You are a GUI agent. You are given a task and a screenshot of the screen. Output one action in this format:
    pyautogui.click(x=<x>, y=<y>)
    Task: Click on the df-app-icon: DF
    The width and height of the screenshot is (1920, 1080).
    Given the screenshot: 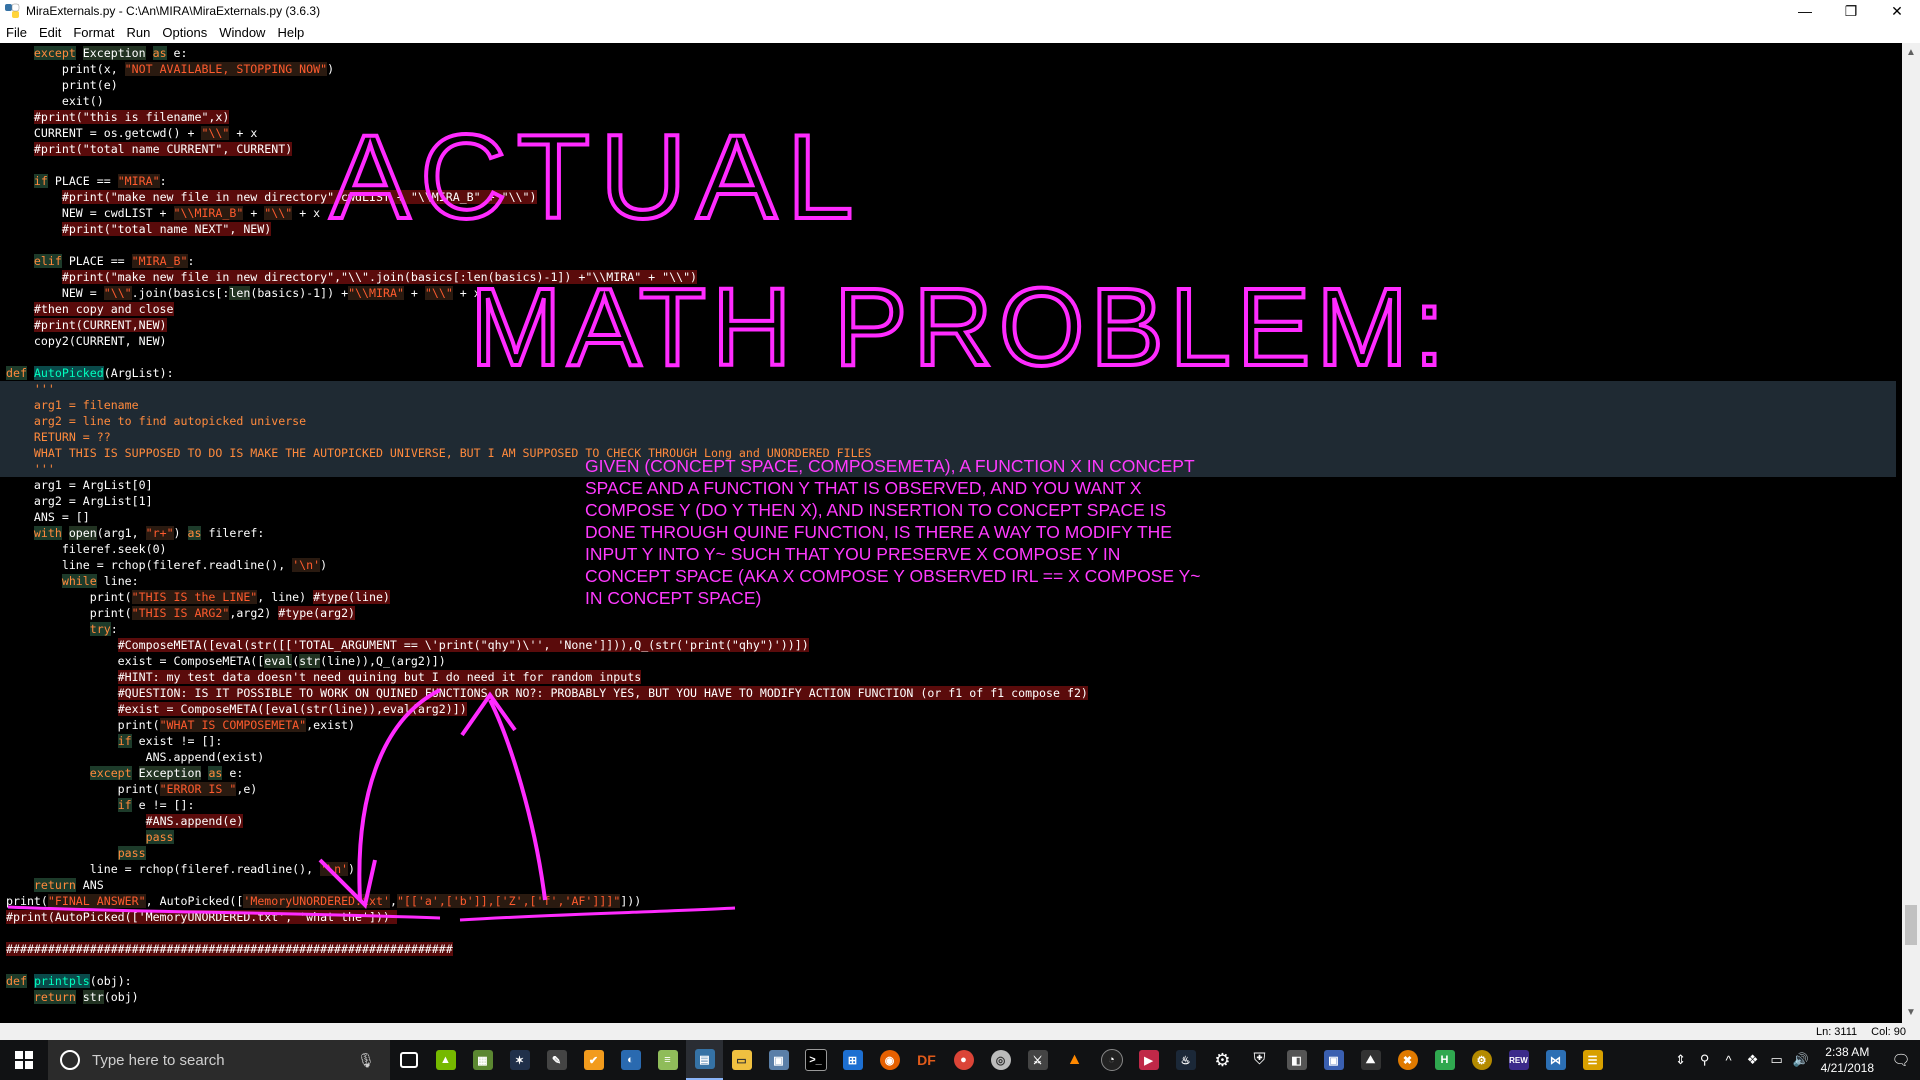 What is the action you would take?
    pyautogui.click(x=926, y=1060)
    